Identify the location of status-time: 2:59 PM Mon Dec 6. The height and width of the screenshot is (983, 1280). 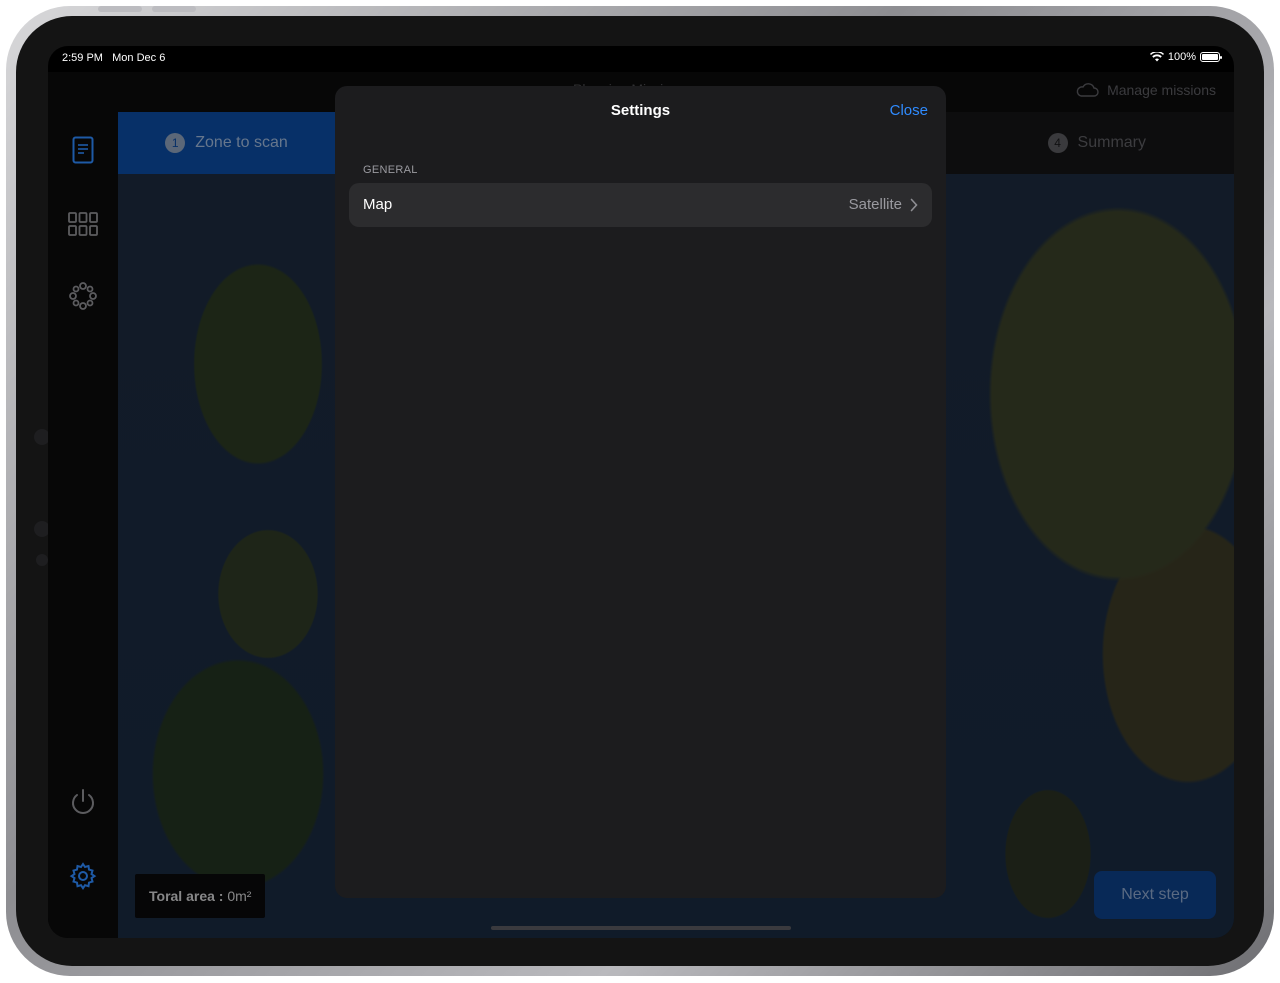
(113, 58).